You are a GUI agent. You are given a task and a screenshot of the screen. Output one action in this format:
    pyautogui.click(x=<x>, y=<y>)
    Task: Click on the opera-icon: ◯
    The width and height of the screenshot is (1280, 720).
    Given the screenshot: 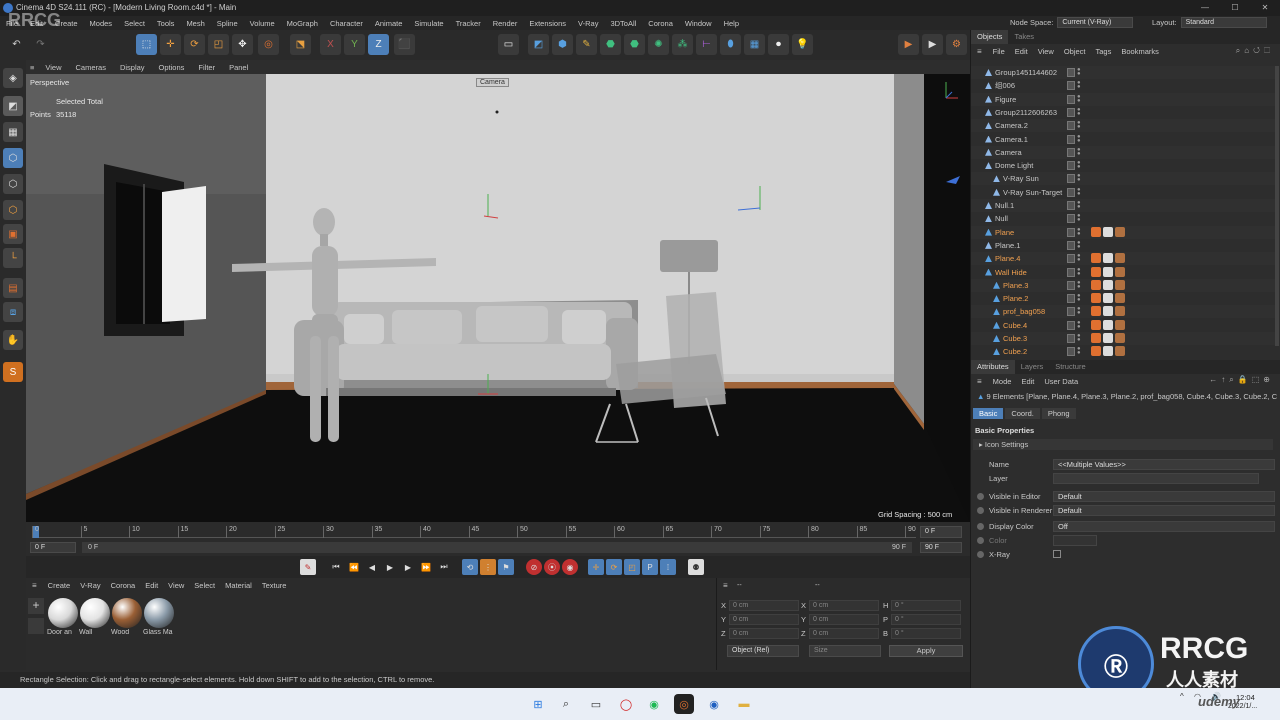 What is the action you would take?
    pyautogui.click(x=626, y=704)
    